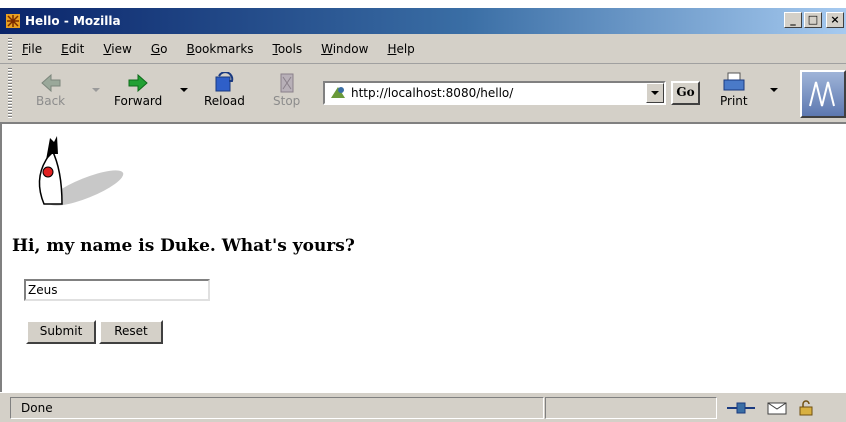 This screenshot has width=846, height=422. What do you see at coordinates (813, 20) in the screenshot?
I see `maximize-button: □` at bounding box center [813, 20].